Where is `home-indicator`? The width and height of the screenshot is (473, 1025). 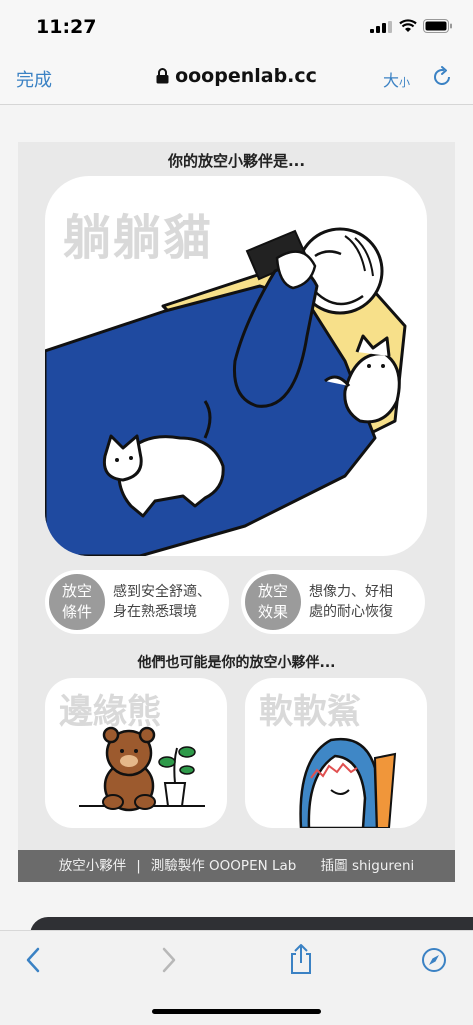
home-indicator is located at coordinates (236, 1011).